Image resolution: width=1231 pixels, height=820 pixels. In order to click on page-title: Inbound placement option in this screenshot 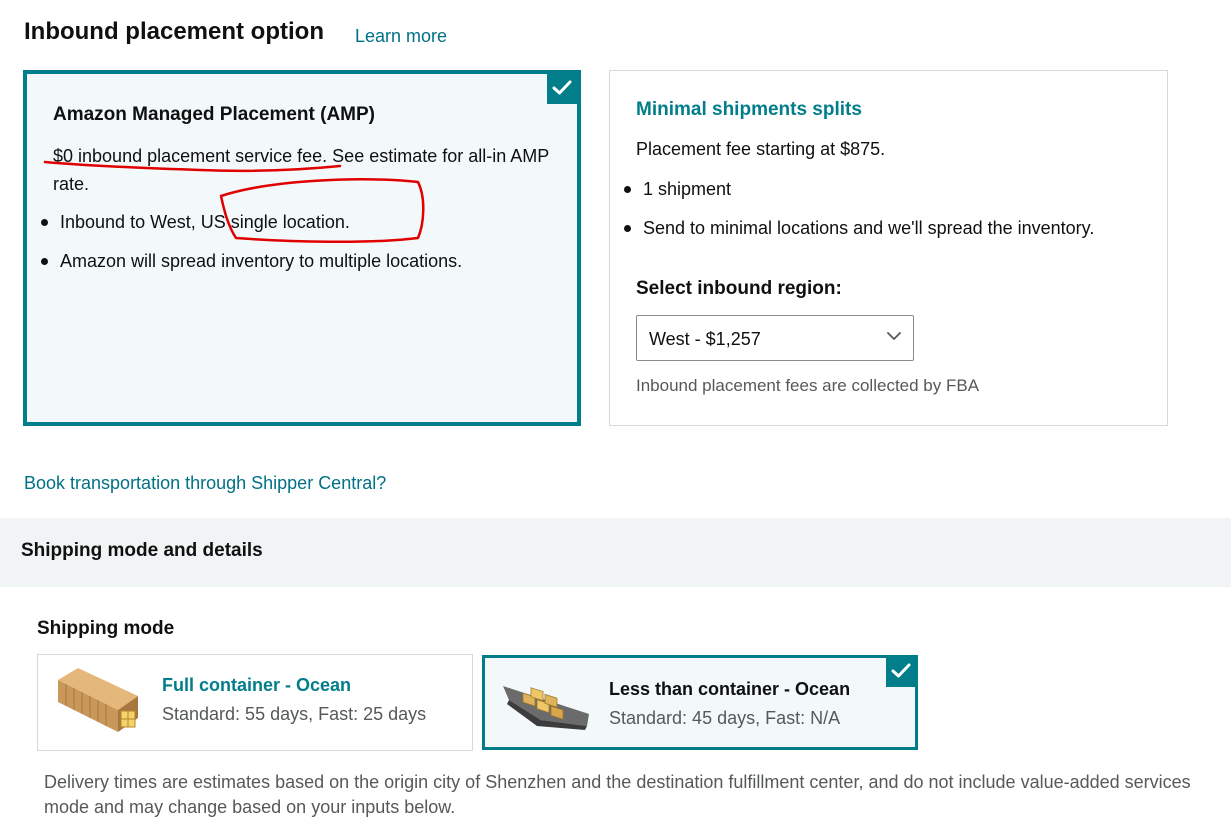, I will do `click(174, 31)`.